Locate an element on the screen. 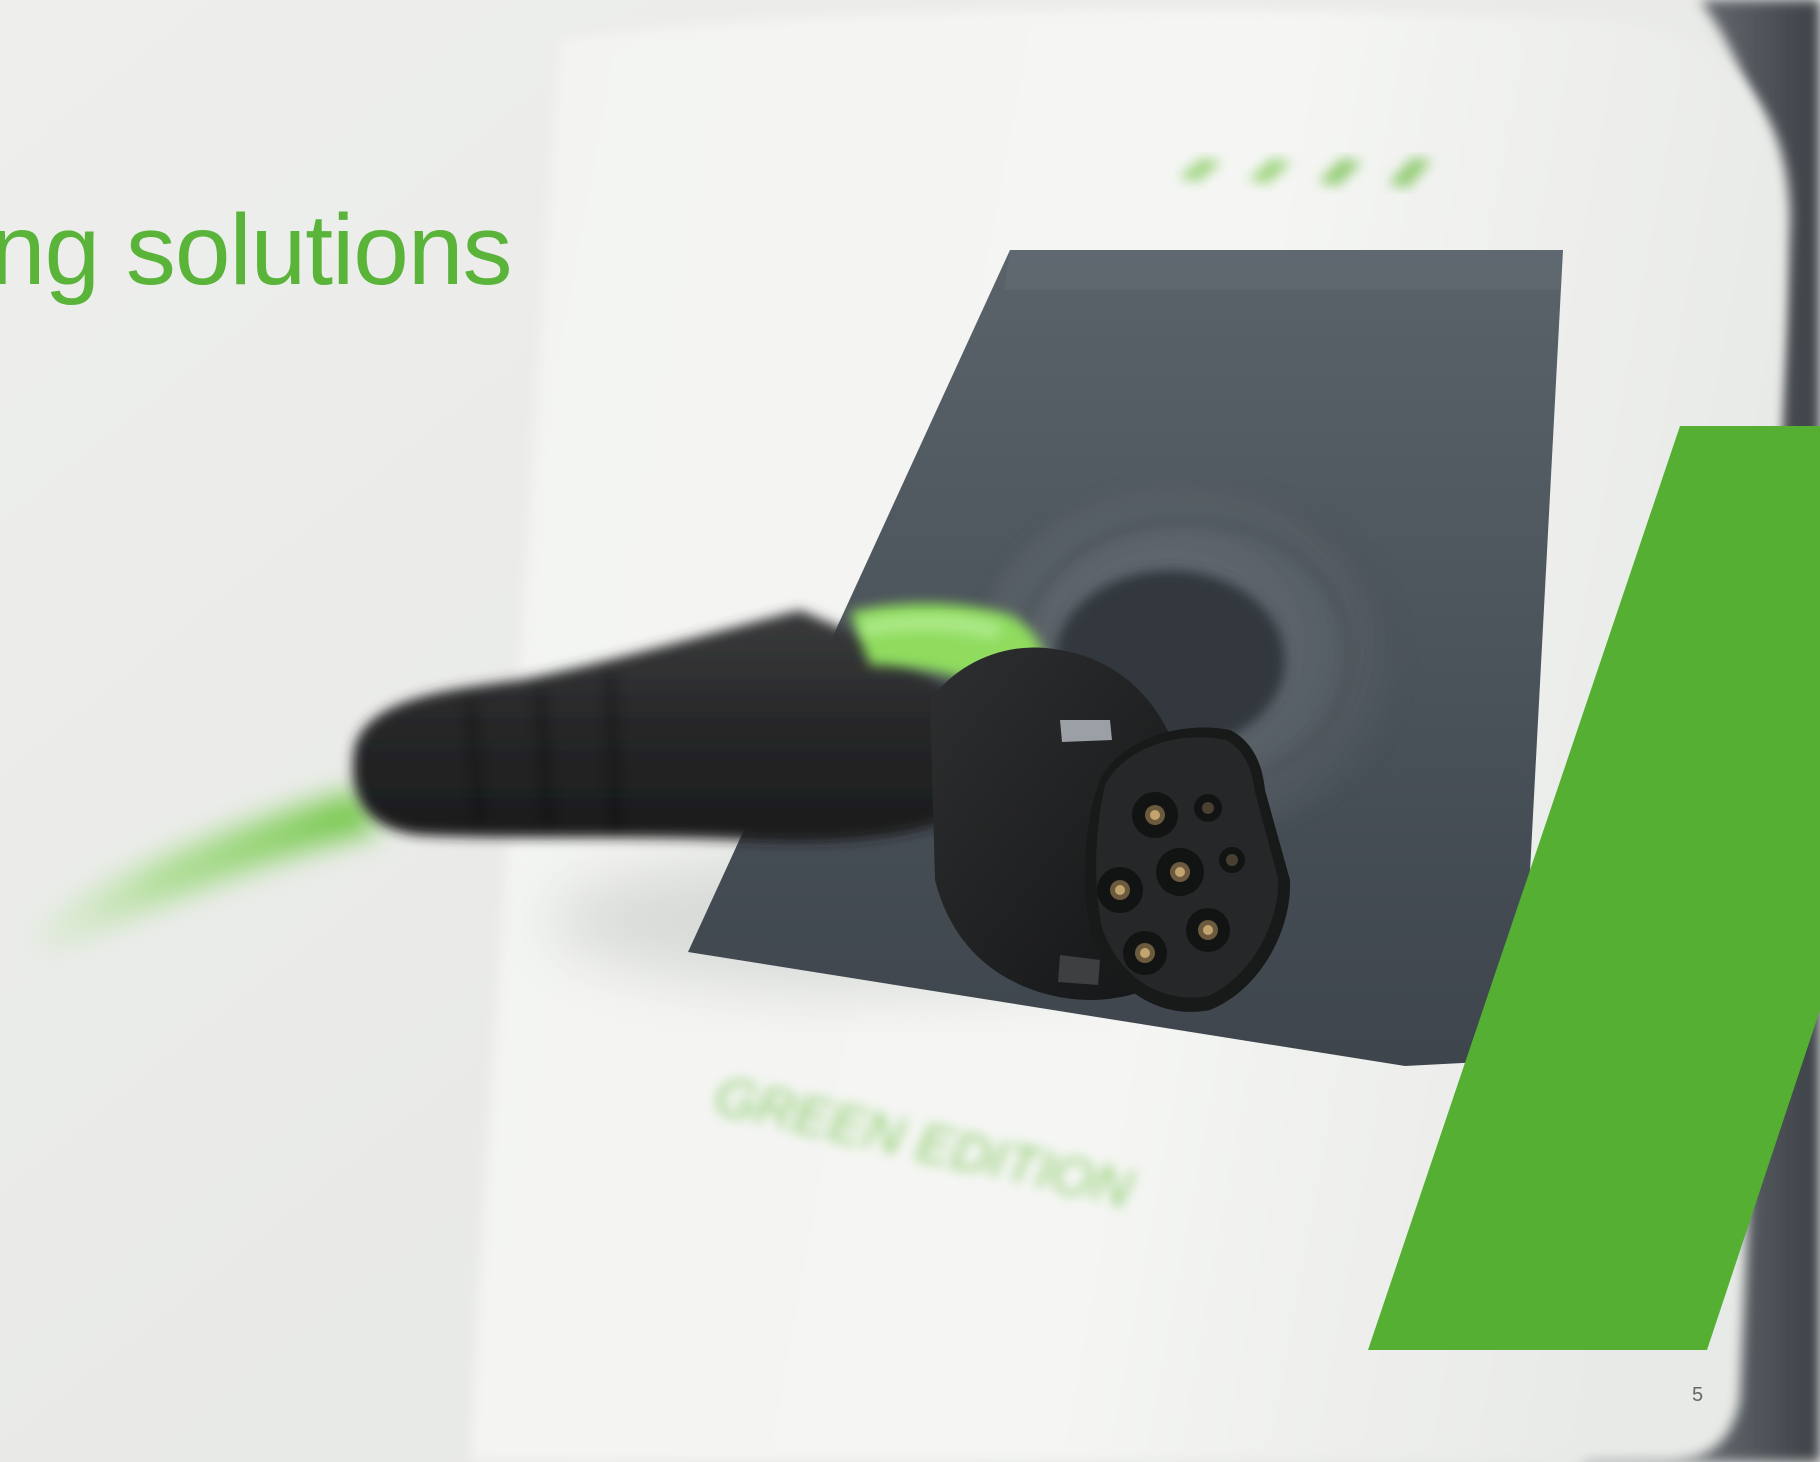 This screenshot has width=1820, height=1462. page-number: 5 is located at coordinates (1698, 1395).